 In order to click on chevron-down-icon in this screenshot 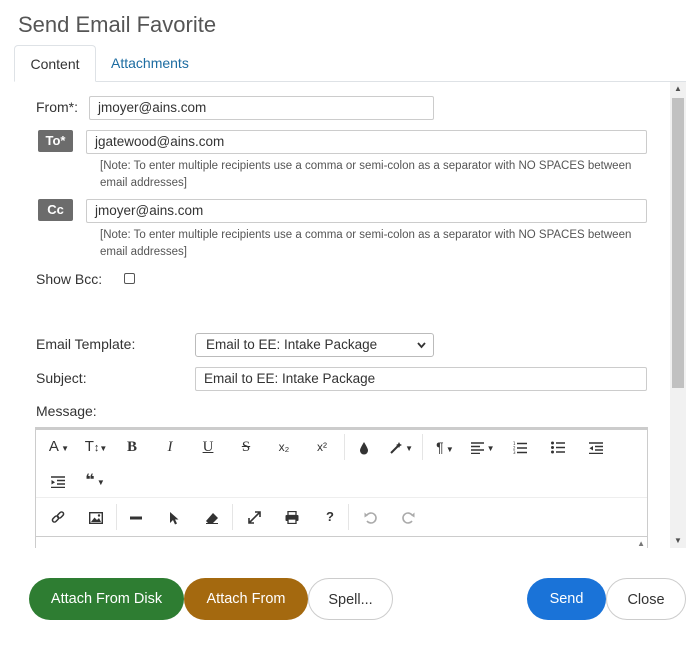, I will do `click(421, 349)`.